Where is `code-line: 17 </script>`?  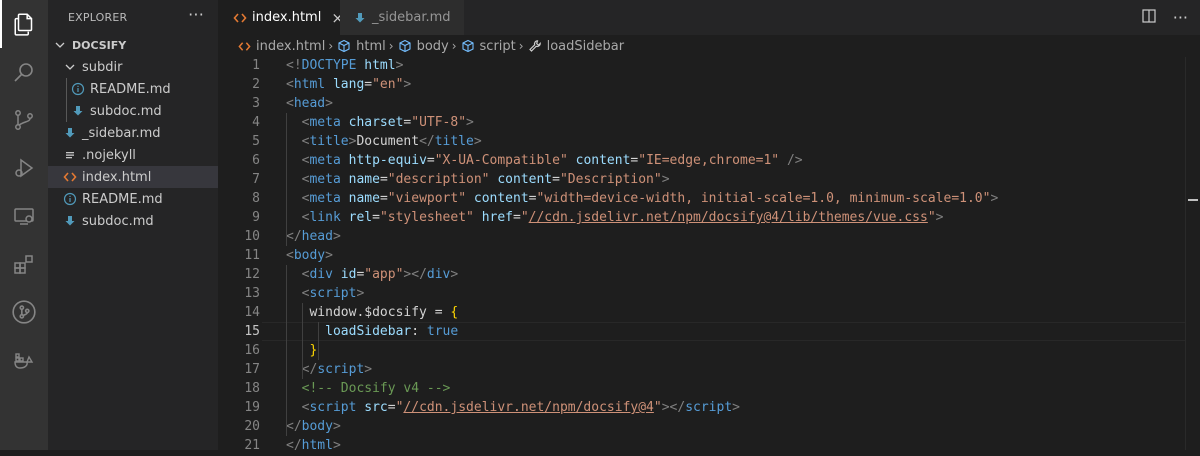 code-line: 17 </script> is located at coordinates (709, 369).